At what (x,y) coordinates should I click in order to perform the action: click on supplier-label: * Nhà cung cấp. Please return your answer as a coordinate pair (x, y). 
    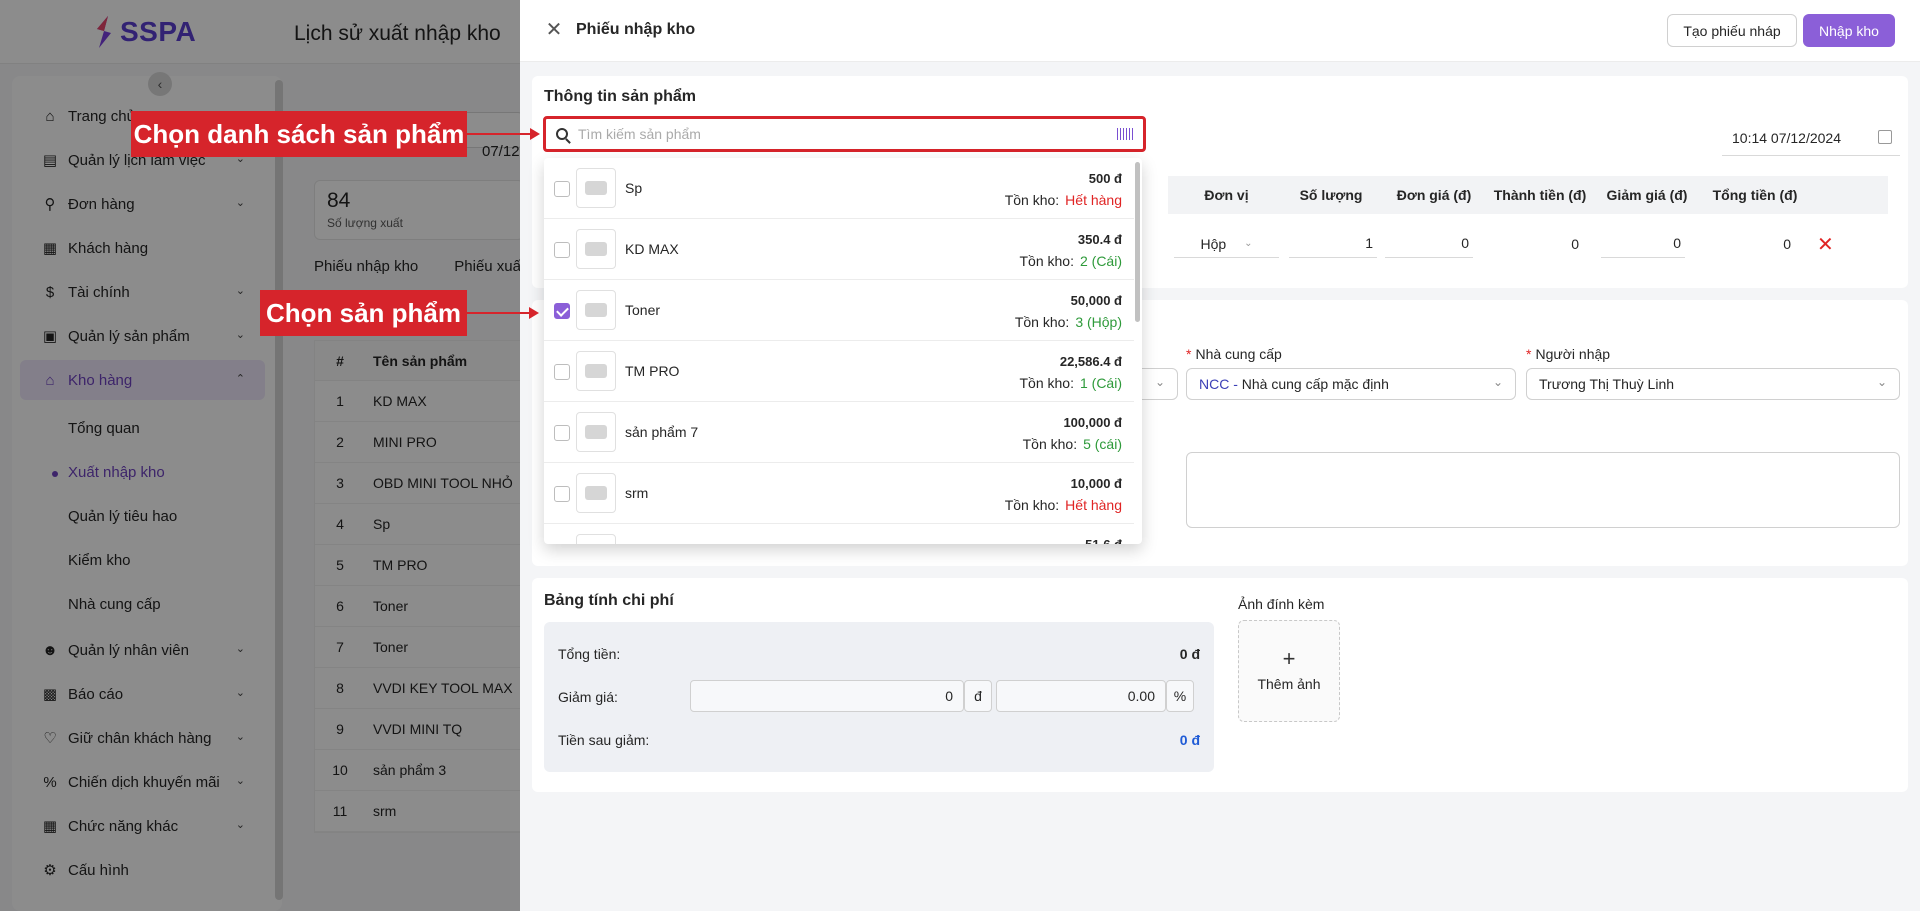
    Looking at the image, I should click on (1234, 354).